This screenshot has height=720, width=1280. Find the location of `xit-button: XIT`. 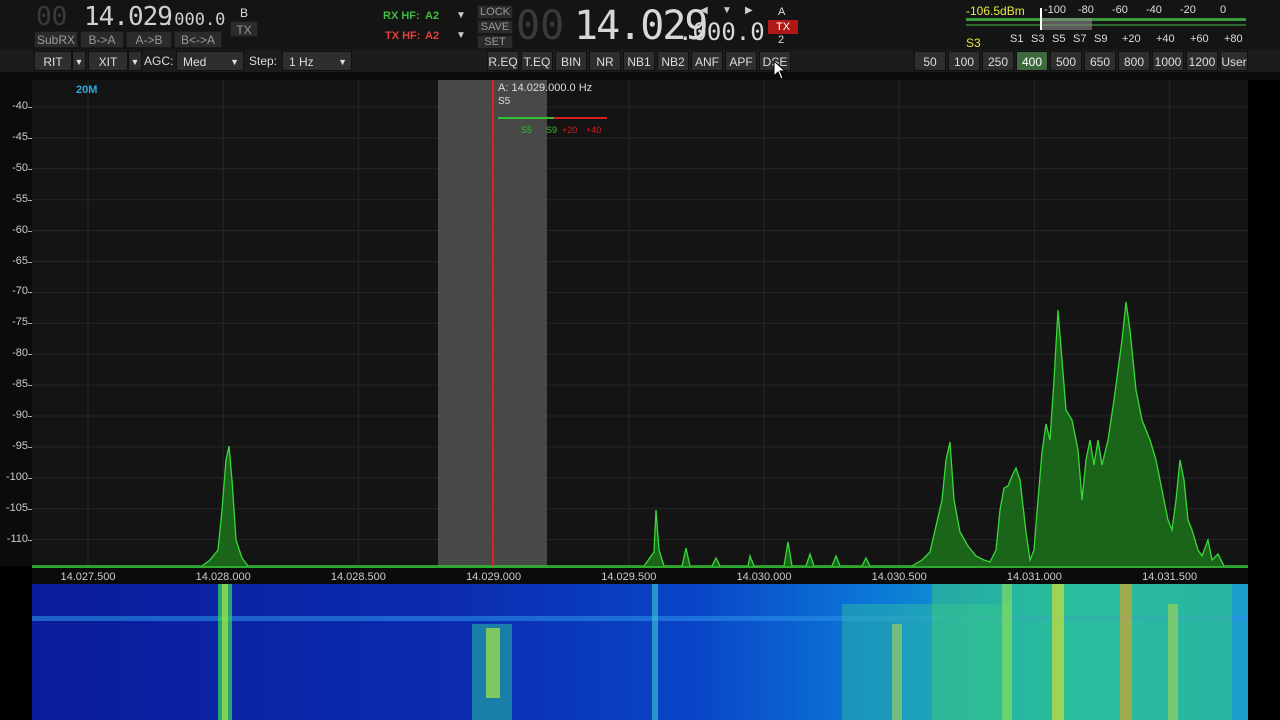

xit-button: XIT is located at coordinates (108, 61).